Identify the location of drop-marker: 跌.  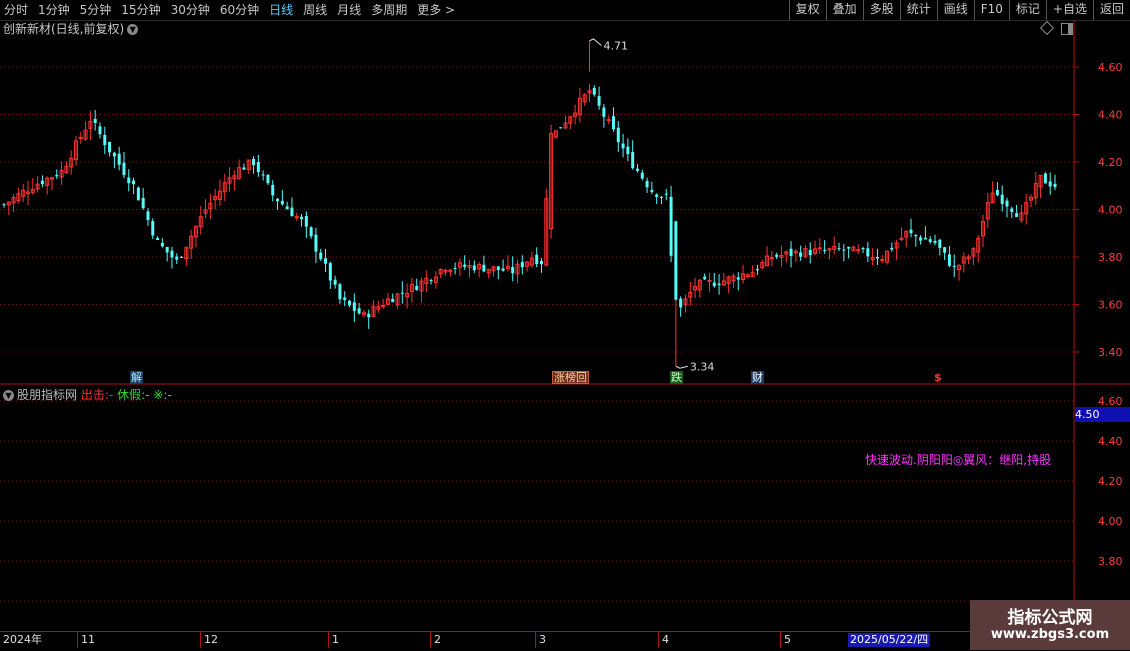
(676, 377).